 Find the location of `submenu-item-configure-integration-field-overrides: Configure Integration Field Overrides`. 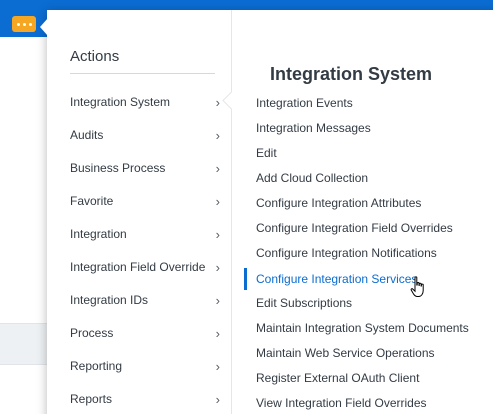

submenu-item-configure-integration-field-overrides: Configure Integration Field Overrides is located at coordinates (374, 228).